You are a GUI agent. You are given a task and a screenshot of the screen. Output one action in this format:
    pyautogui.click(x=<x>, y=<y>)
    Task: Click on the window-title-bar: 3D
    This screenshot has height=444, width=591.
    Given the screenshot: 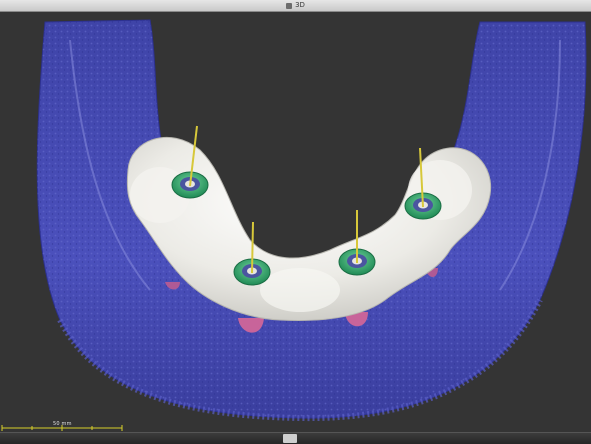 What is the action you would take?
    pyautogui.click(x=295, y=6)
    